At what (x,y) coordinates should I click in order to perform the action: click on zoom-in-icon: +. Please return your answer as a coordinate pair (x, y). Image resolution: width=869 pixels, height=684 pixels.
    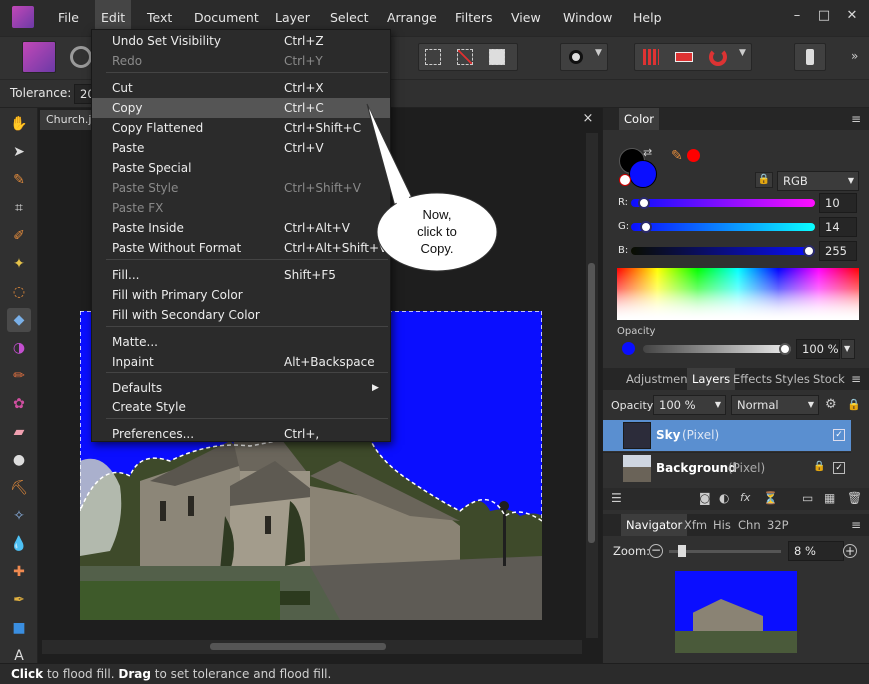
    Looking at the image, I should click on (850, 551).